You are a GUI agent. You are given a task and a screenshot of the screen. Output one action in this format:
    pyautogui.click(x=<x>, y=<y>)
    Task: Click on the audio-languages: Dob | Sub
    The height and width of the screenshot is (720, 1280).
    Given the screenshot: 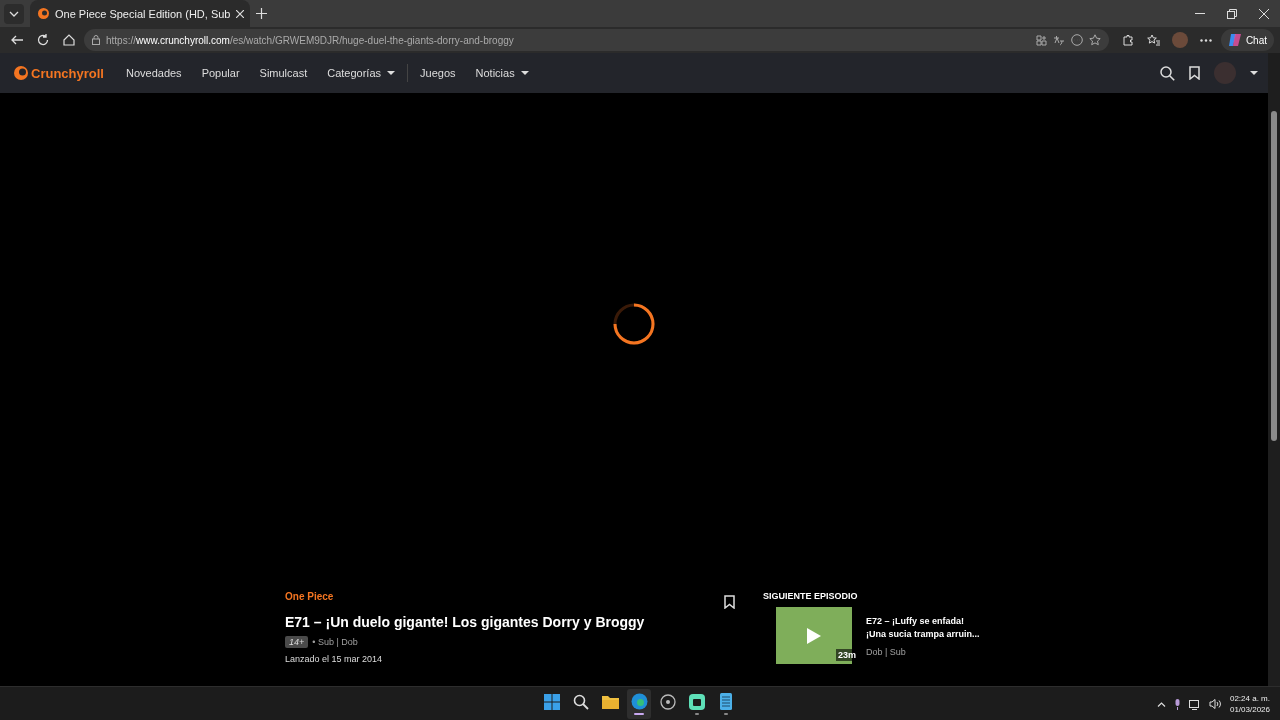 What is the action you would take?
    pyautogui.click(x=886, y=652)
    